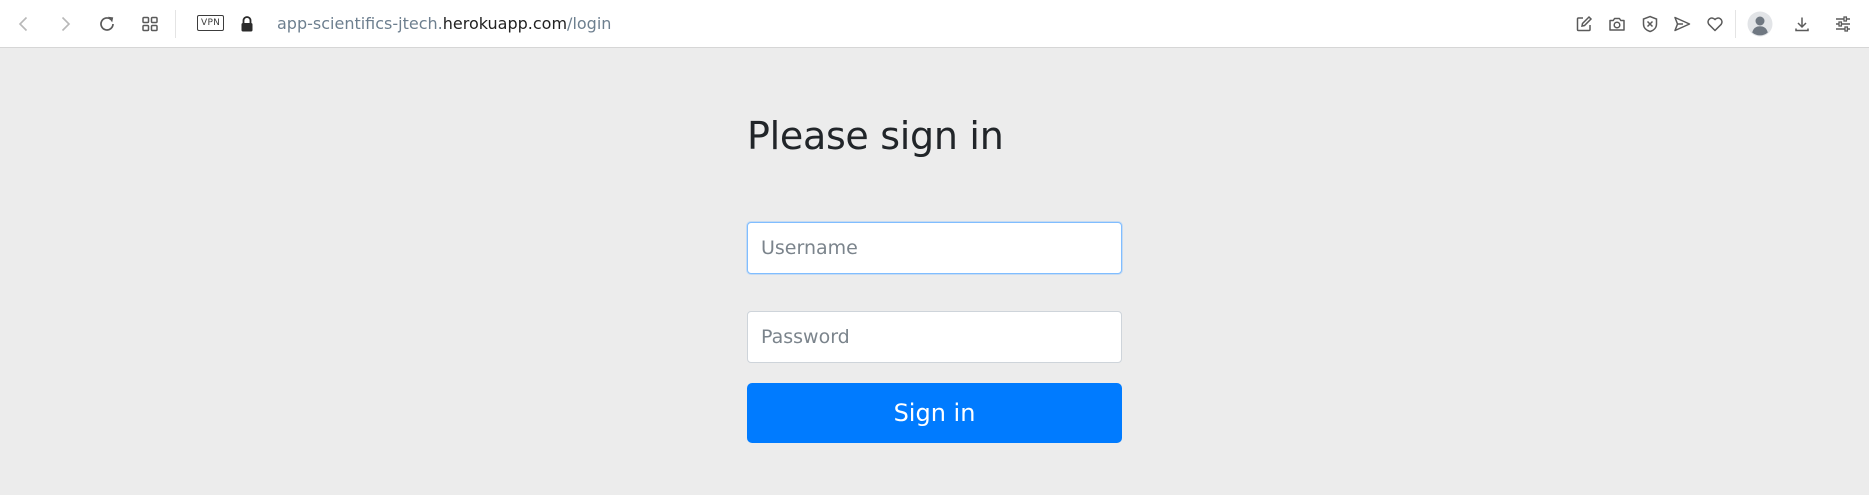  What do you see at coordinates (589, 23) in the screenshot?
I see `url-path: /login` at bounding box center [589, 23].